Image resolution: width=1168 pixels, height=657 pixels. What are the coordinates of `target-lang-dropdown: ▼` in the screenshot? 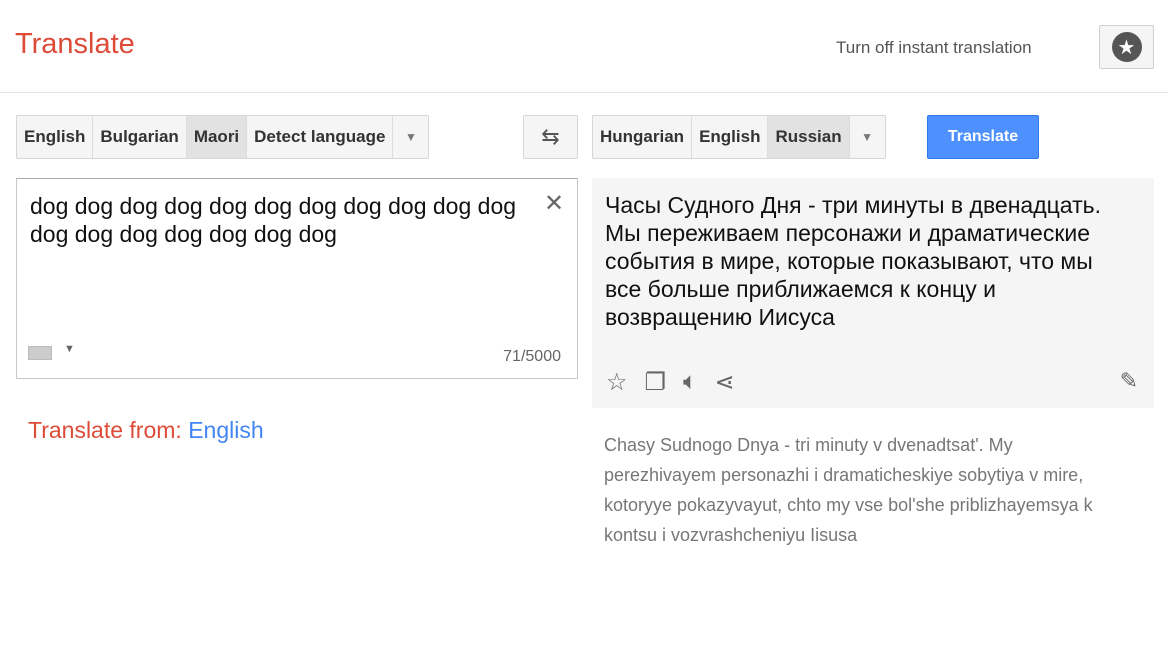 It's located at (867, 137).